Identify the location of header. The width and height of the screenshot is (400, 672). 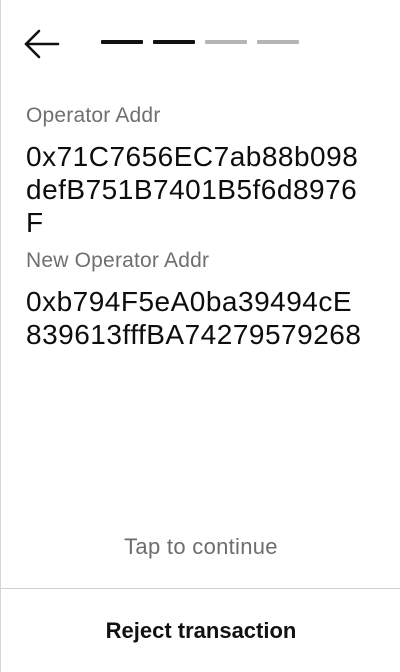
(200, 45).